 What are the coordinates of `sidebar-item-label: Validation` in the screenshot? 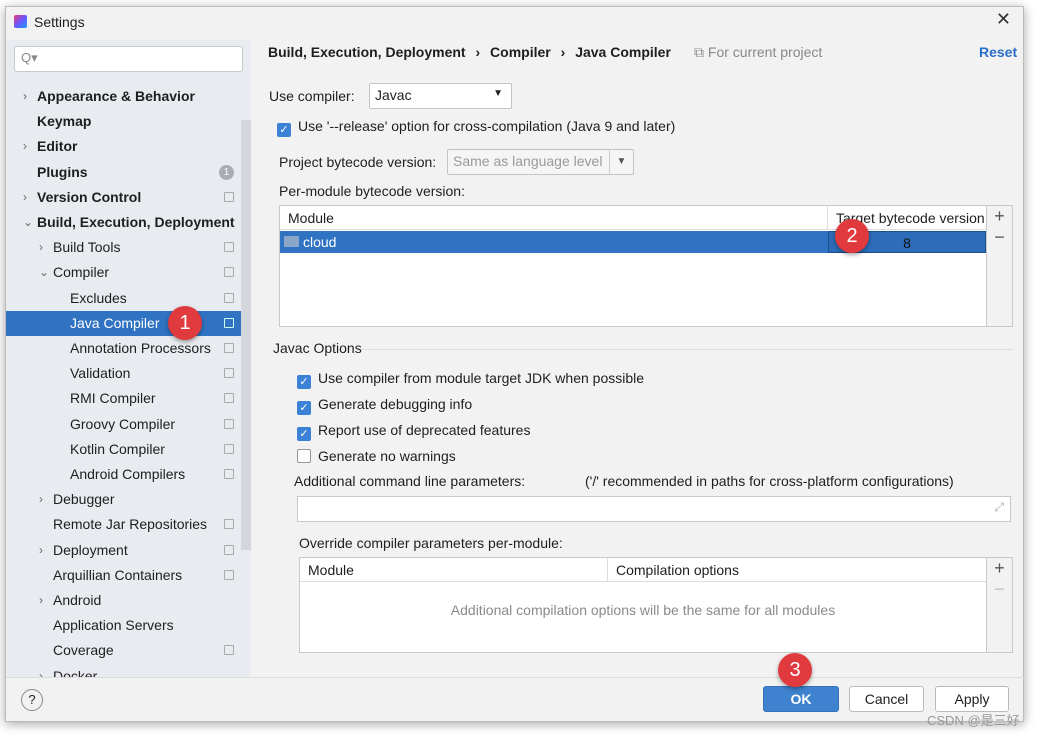 It's located at (100, 373).